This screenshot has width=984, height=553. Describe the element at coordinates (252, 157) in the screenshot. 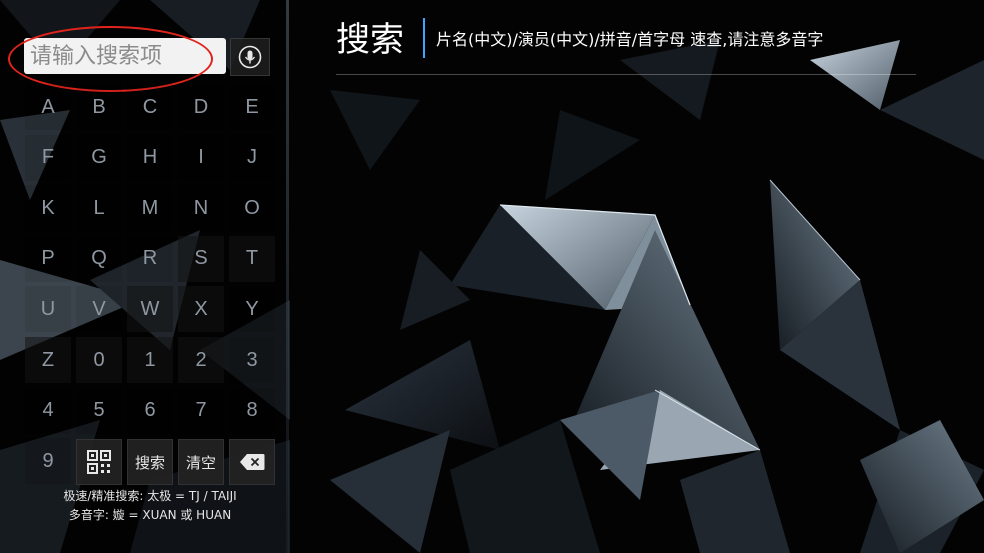

I see `key-j: J` at that location.